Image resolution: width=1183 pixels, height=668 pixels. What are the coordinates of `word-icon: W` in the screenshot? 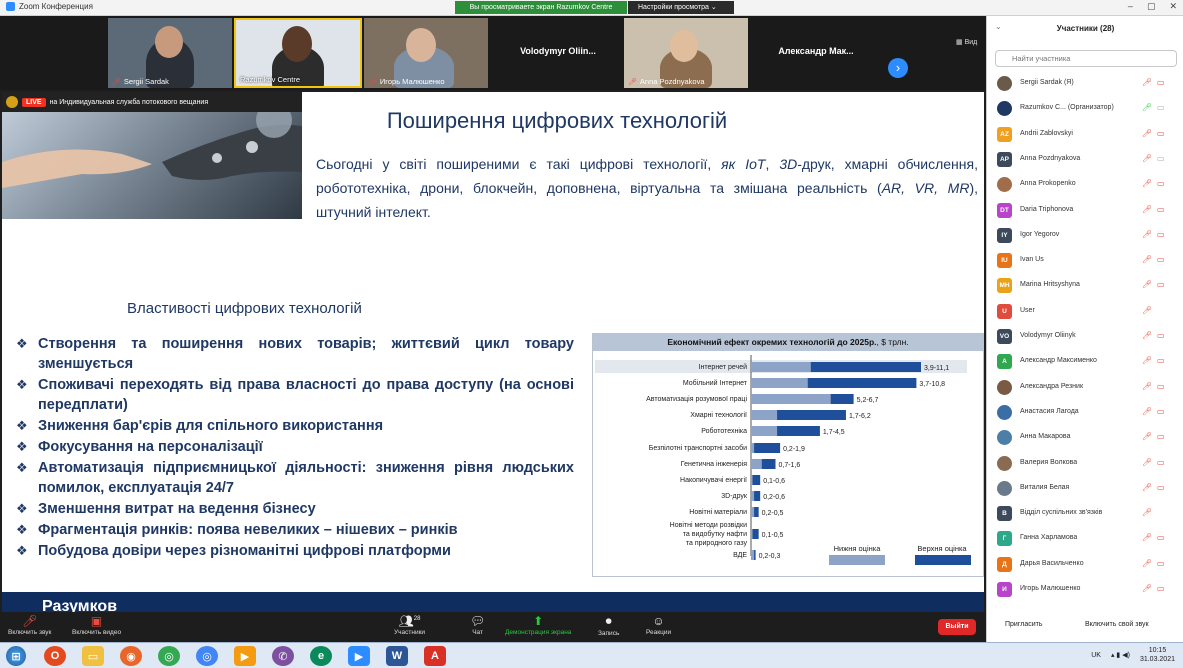 It's located at (397, 656).